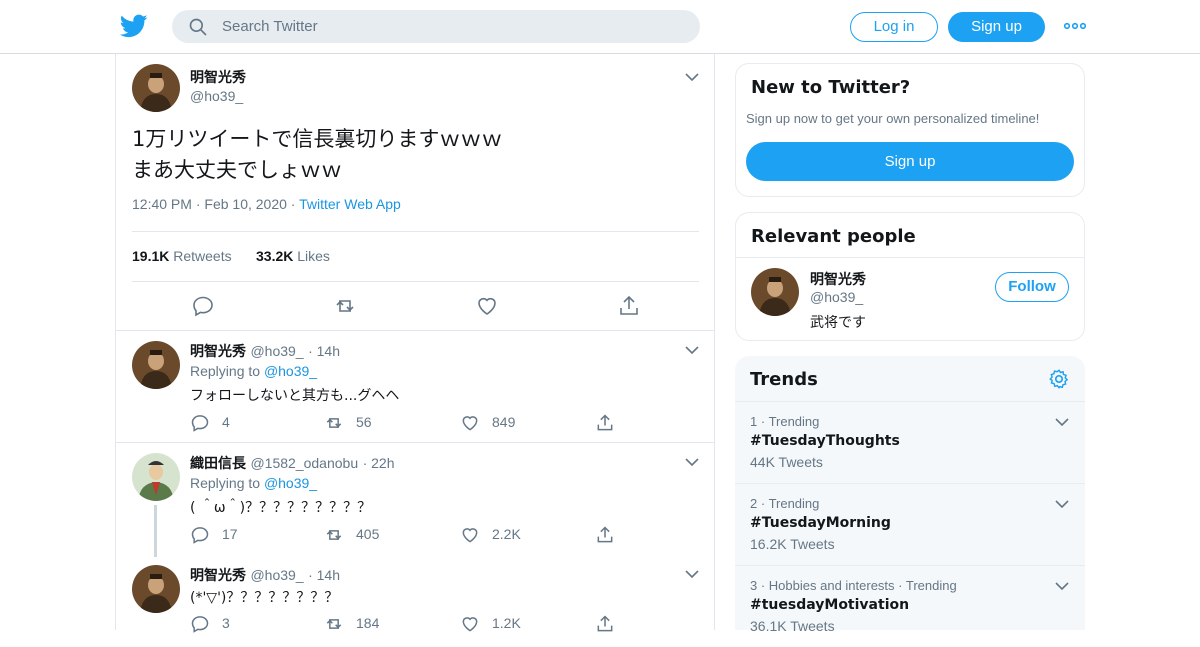  What do you see at coordinates (415, 256) in the screenshot?
I see `tweet-stats: 19.1K Retweets 33.2K Likes` at bounding box center [415, 256].